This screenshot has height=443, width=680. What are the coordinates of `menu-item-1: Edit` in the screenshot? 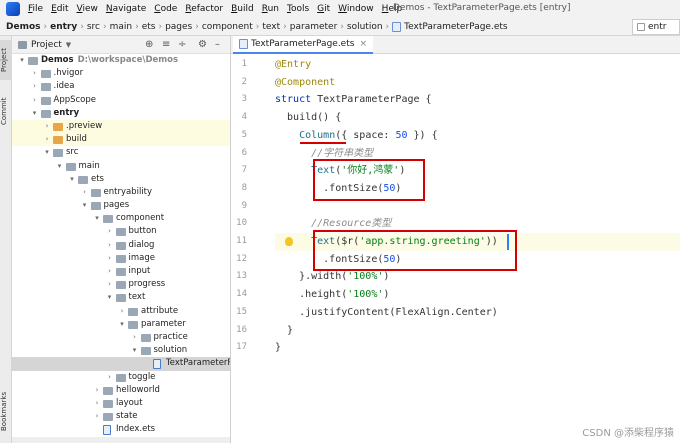 It's located at (59, 9).